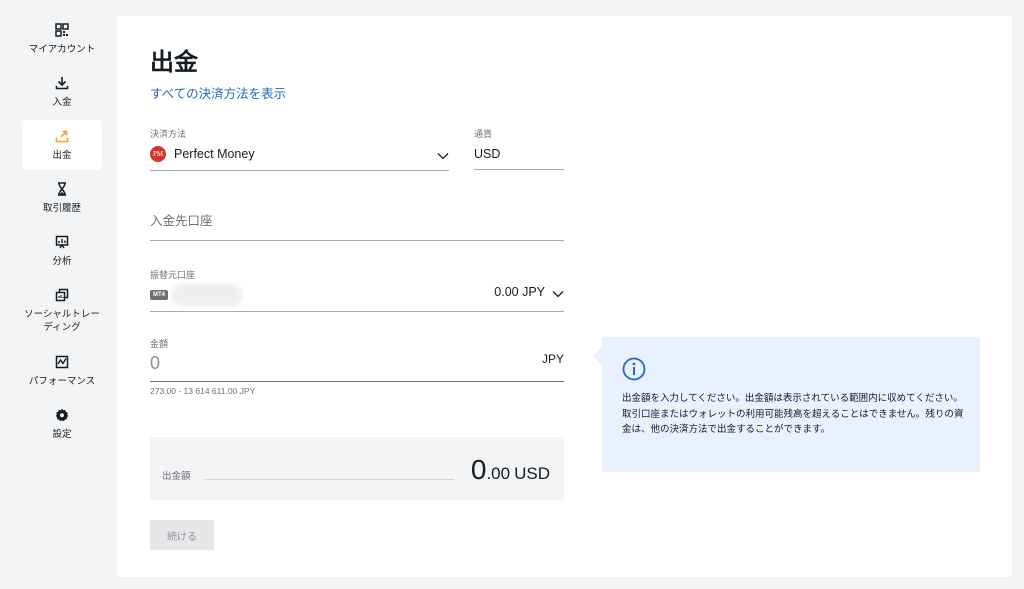  Describe the element at coordinates (168, 134) in the screenshot. I see `payment-method-label: 決済方法` at that location.